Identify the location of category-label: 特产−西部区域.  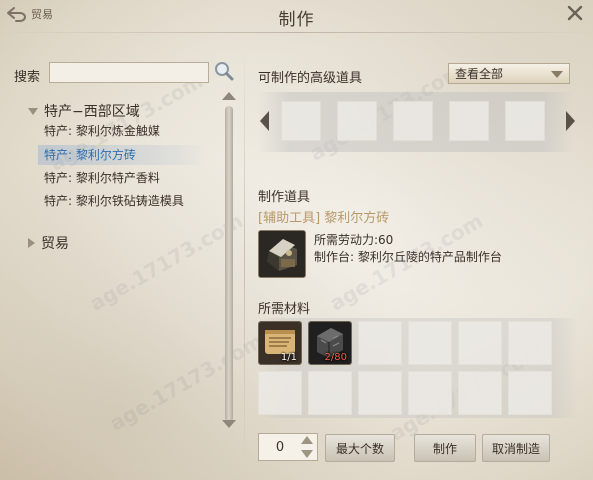
(92, 112).